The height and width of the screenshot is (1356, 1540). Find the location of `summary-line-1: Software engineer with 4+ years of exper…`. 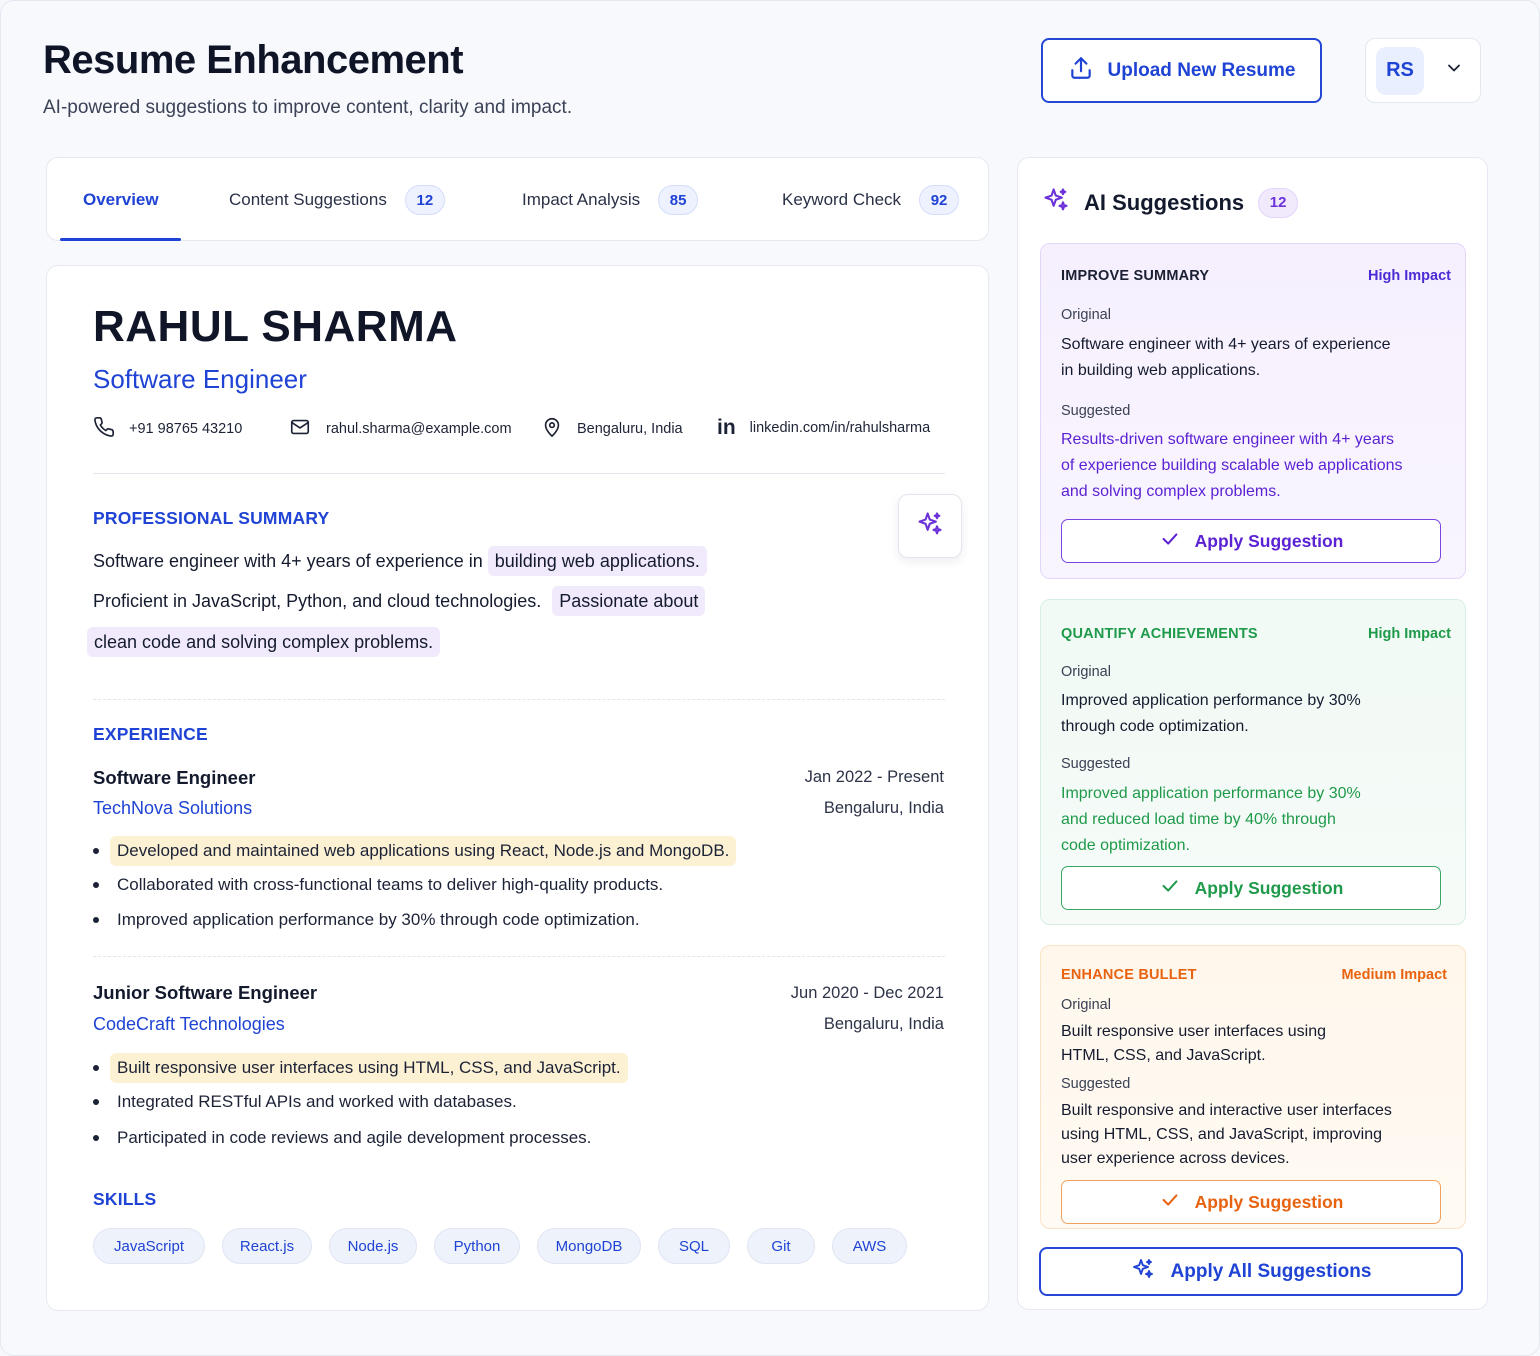

summary-line-1: Software engineer with 4+ years of exper… is located at coordinates (400, 561).